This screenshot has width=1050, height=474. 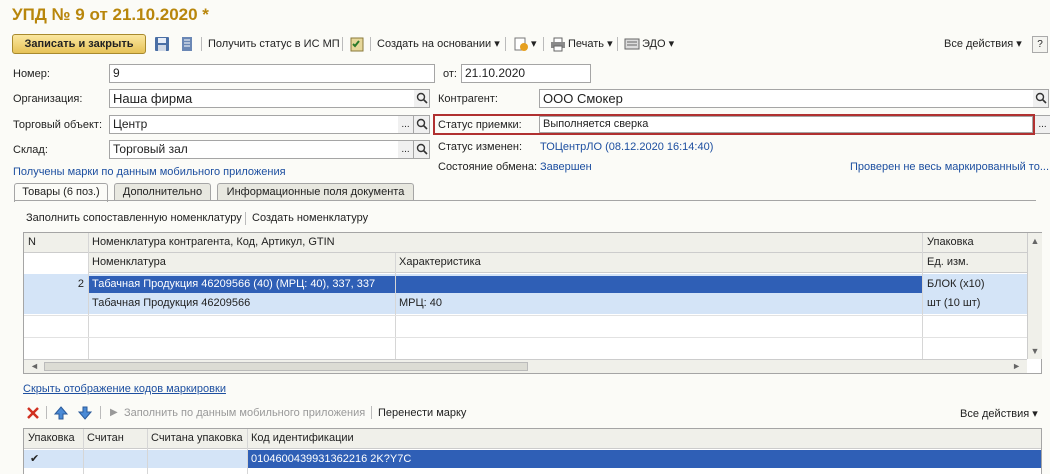 What do you see at coordinates (786, 98) in the screenshot?
I see `counterparty-field: ООО Смокер` at bounding box center [786, 98].